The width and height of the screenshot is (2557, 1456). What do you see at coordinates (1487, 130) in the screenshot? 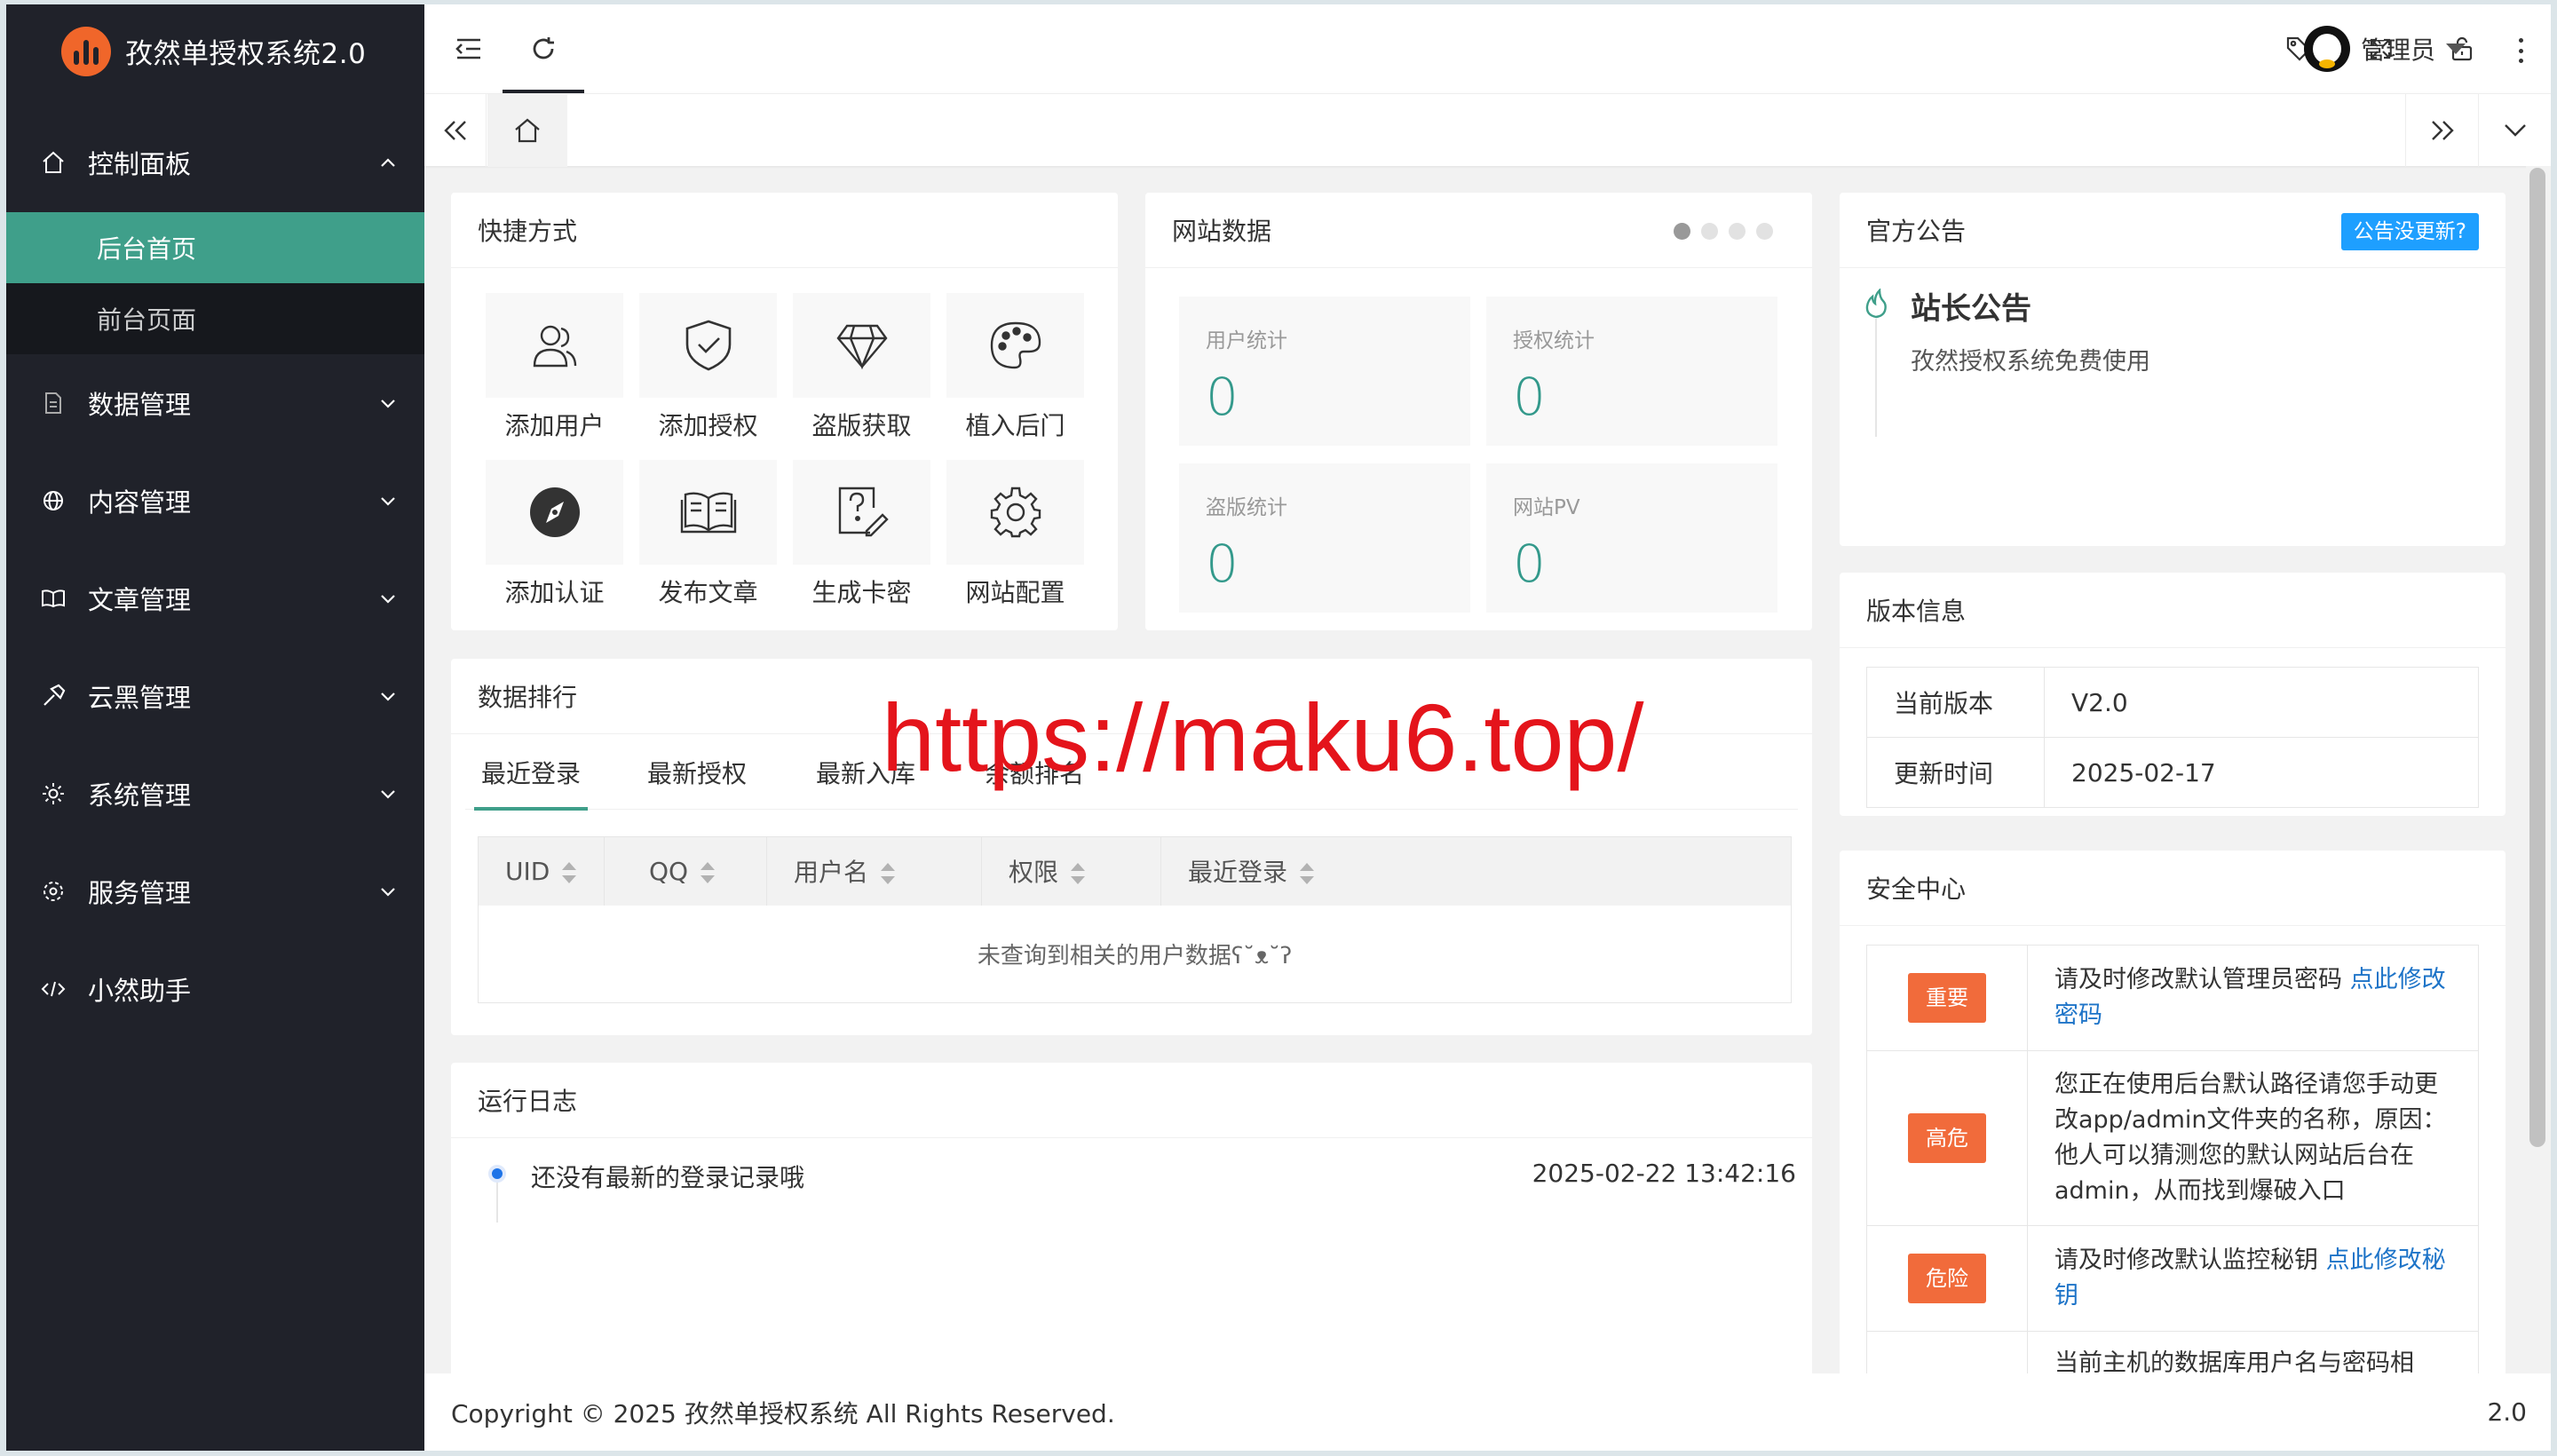
I see `page-tabs-bar` at bounding box center [1487, 130].